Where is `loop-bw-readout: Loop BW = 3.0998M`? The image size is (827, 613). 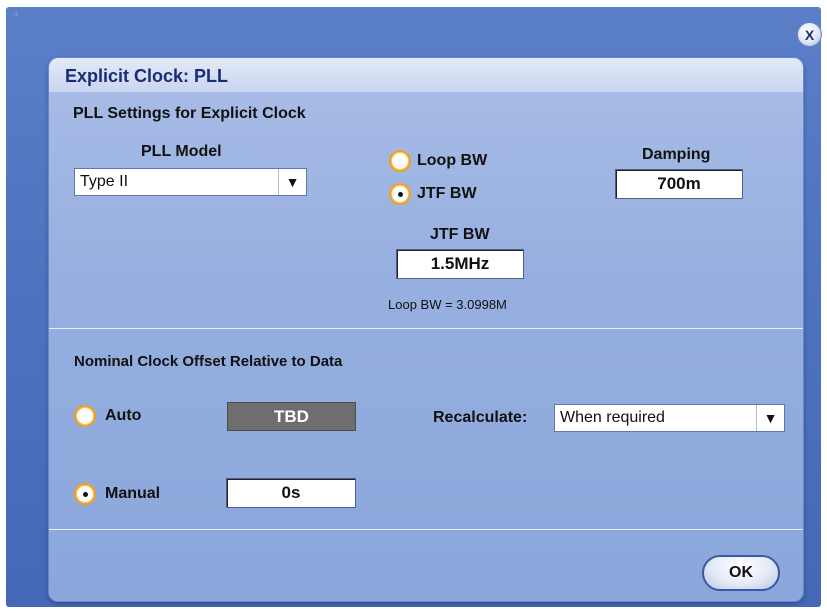
loop-bw-readout: Loop BW = 3.0998M is located at coordinates (447, 304).